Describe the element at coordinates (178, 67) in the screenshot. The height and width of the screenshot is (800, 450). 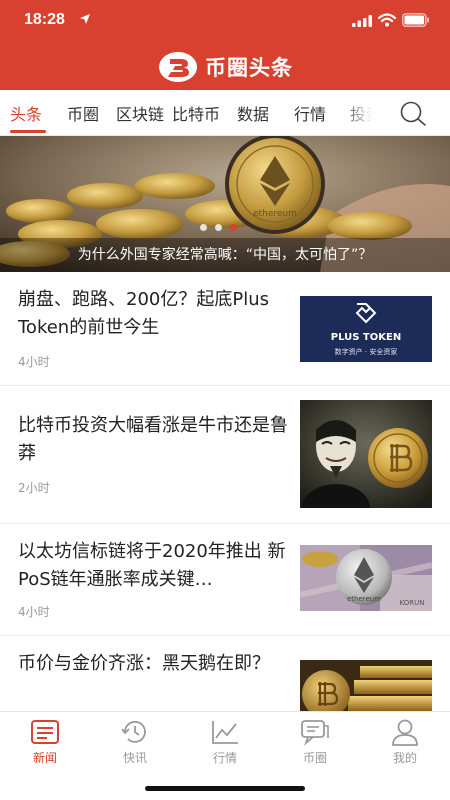
I see `brand-logo-icon` at that location.